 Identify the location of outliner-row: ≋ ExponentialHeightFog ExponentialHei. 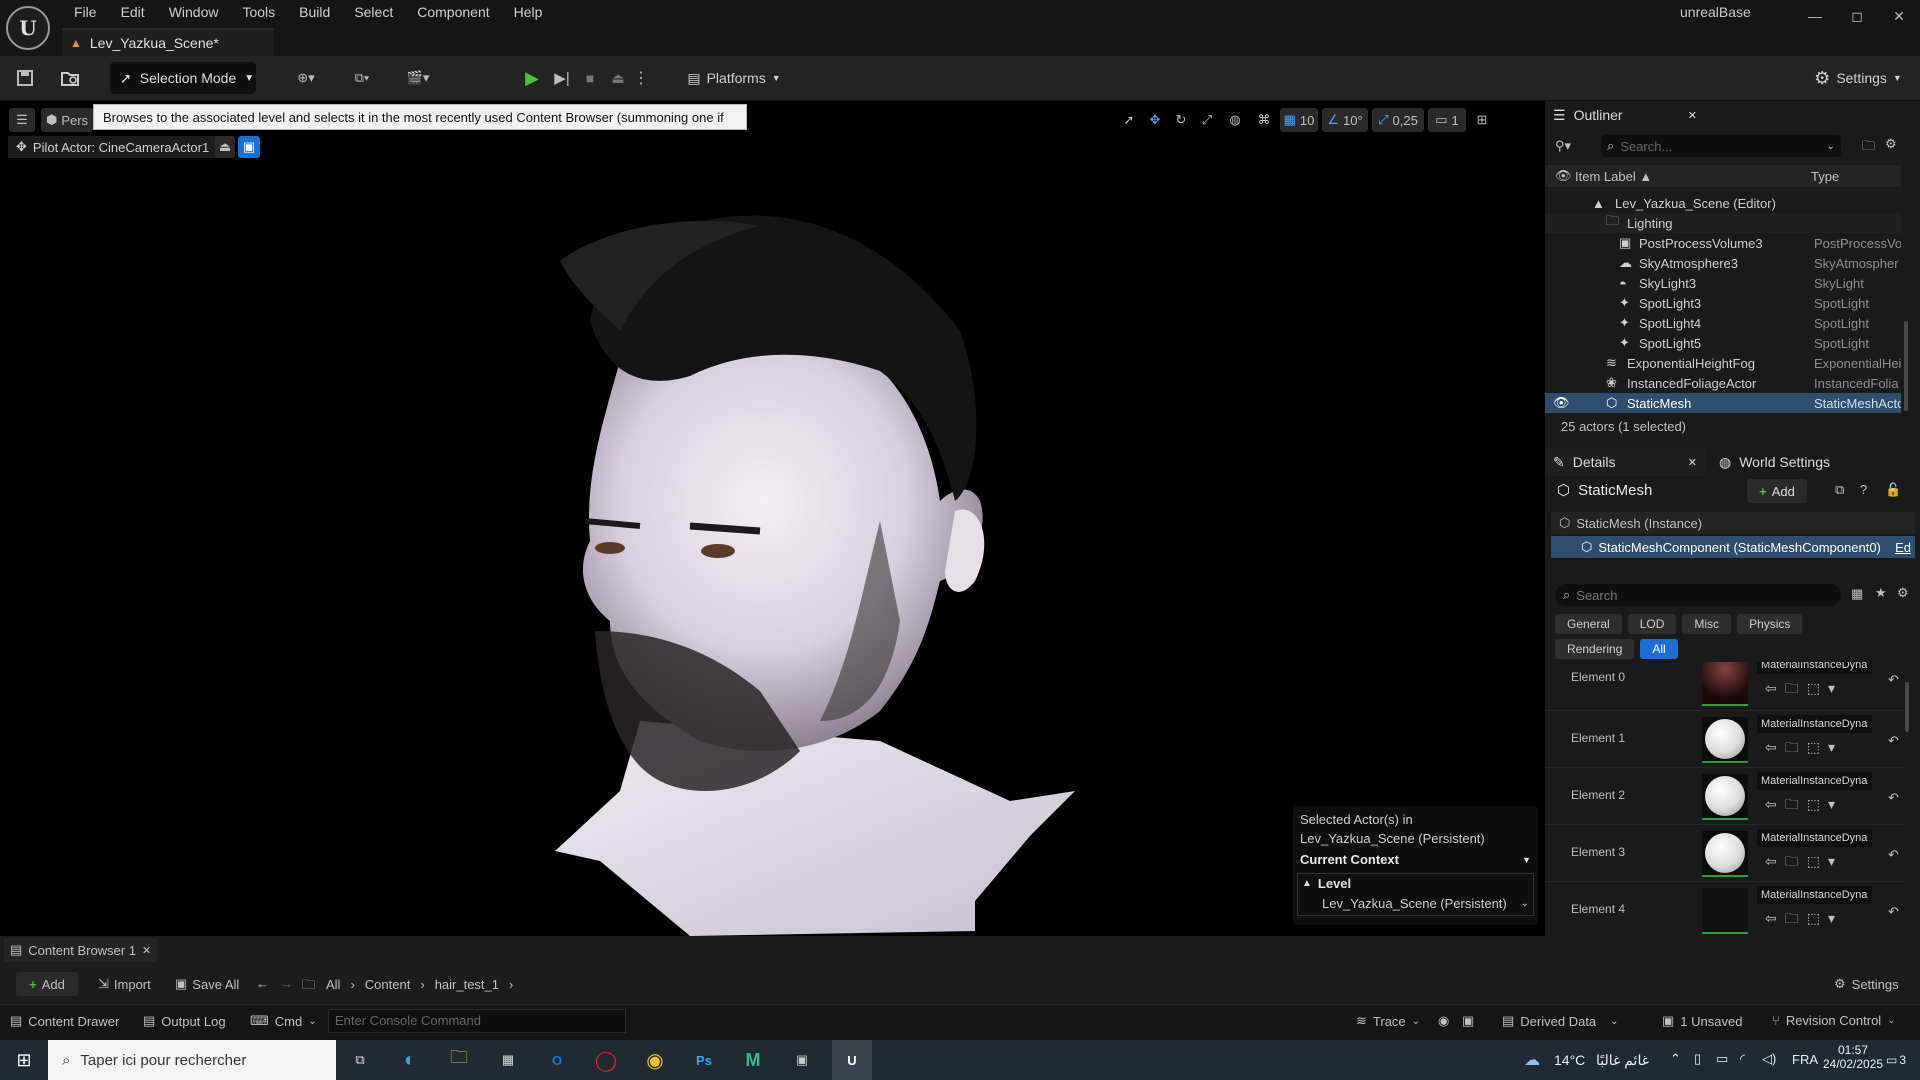
(1723, 363).